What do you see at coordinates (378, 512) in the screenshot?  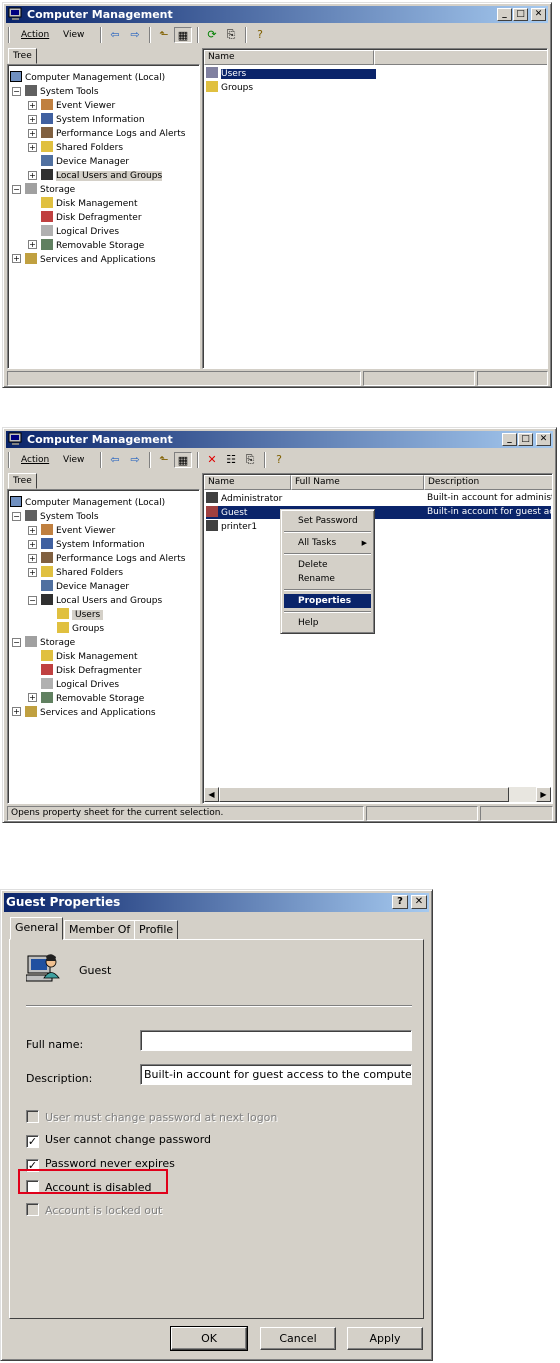 I see `user-row-guest: Guest Built-in account for guest acce` at bounding box center [378, 512].